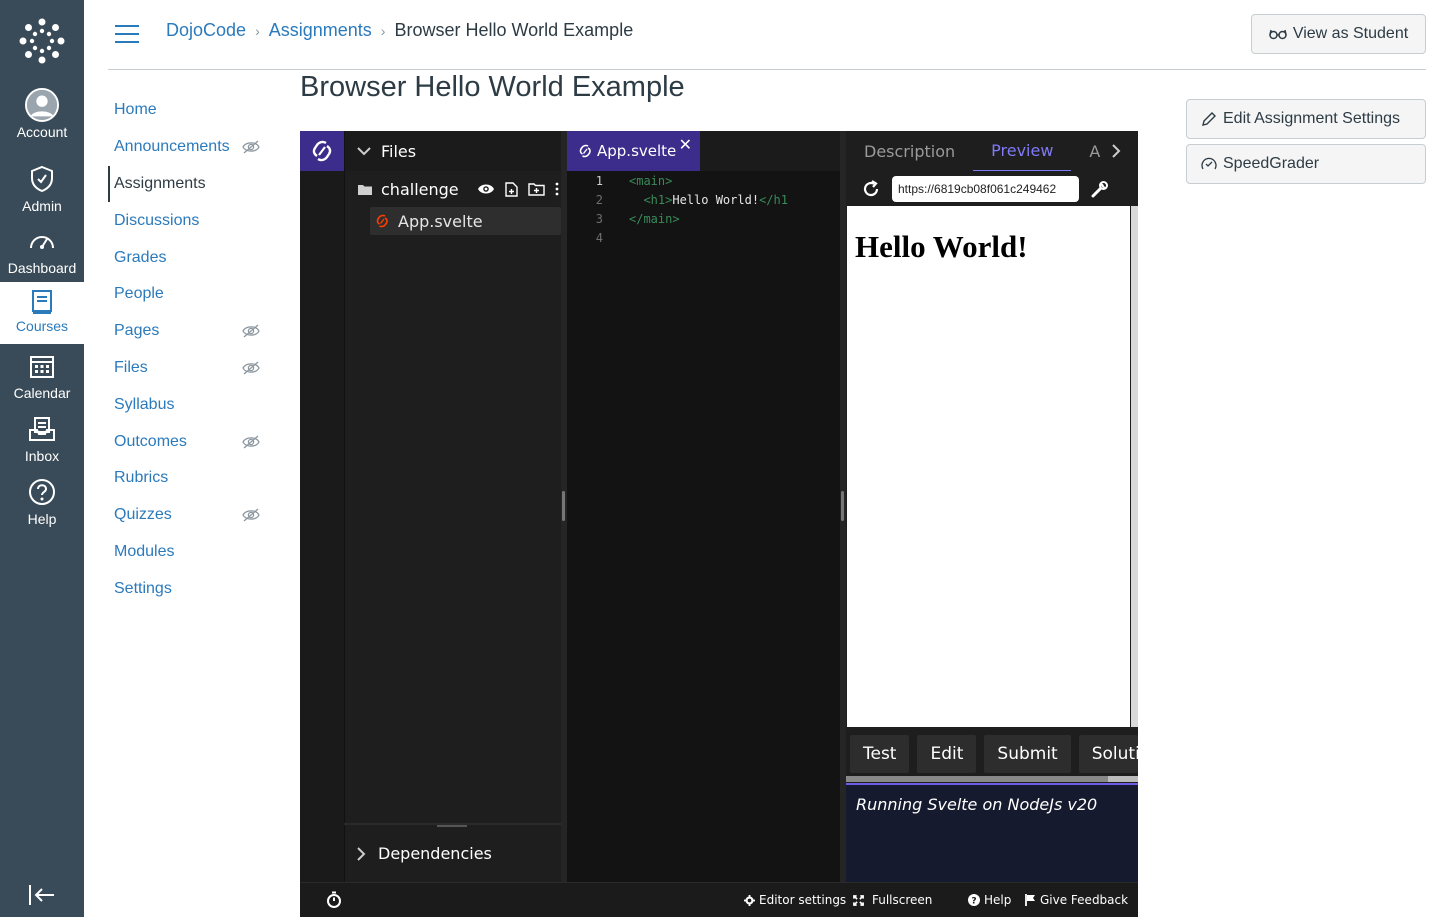 Image resolution: width=1436 pixels, height=917 pixels. Describe the element at coordinates (137, 331) in the screenshot. I see `course-nav-label: Pages` at that location.